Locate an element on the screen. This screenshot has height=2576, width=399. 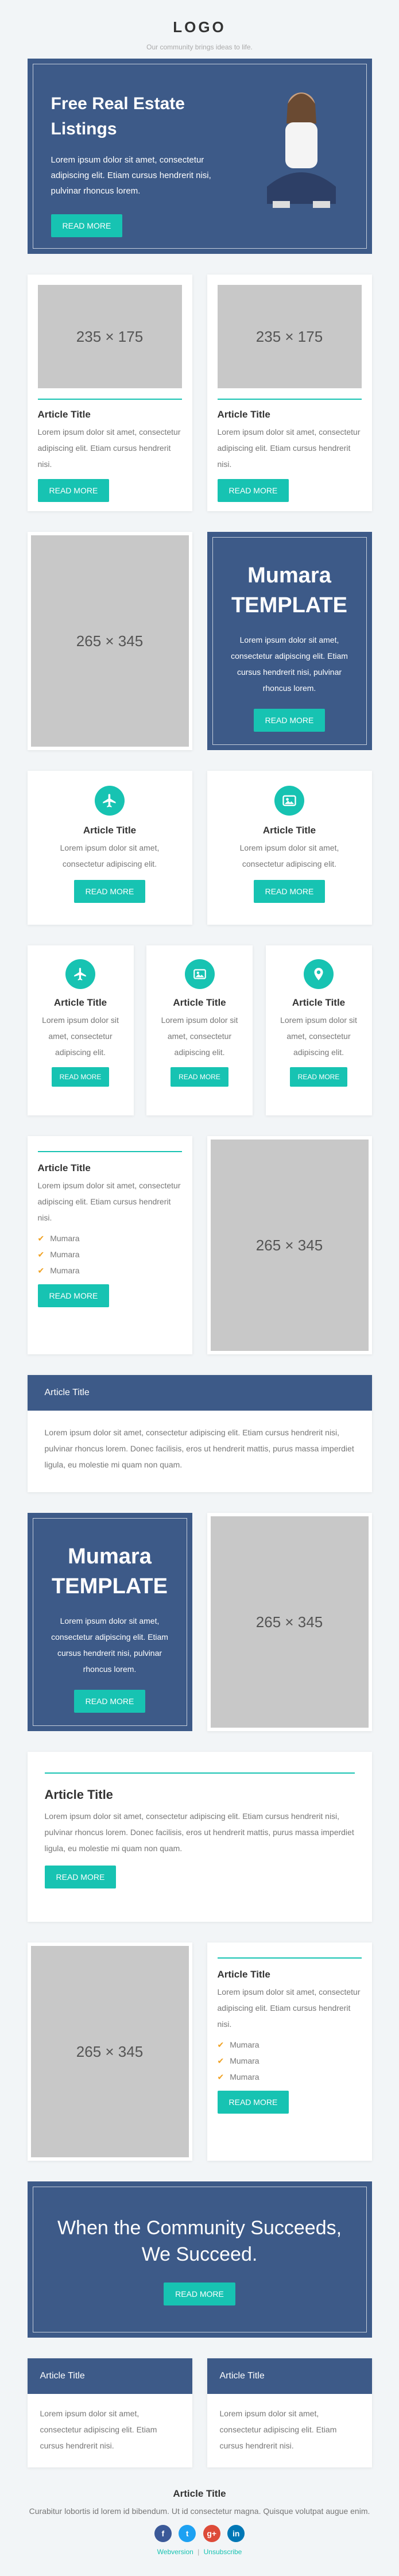
banner-heading: When the Community Succeeds, We Succeed. is located at coordinates (199, 2241).